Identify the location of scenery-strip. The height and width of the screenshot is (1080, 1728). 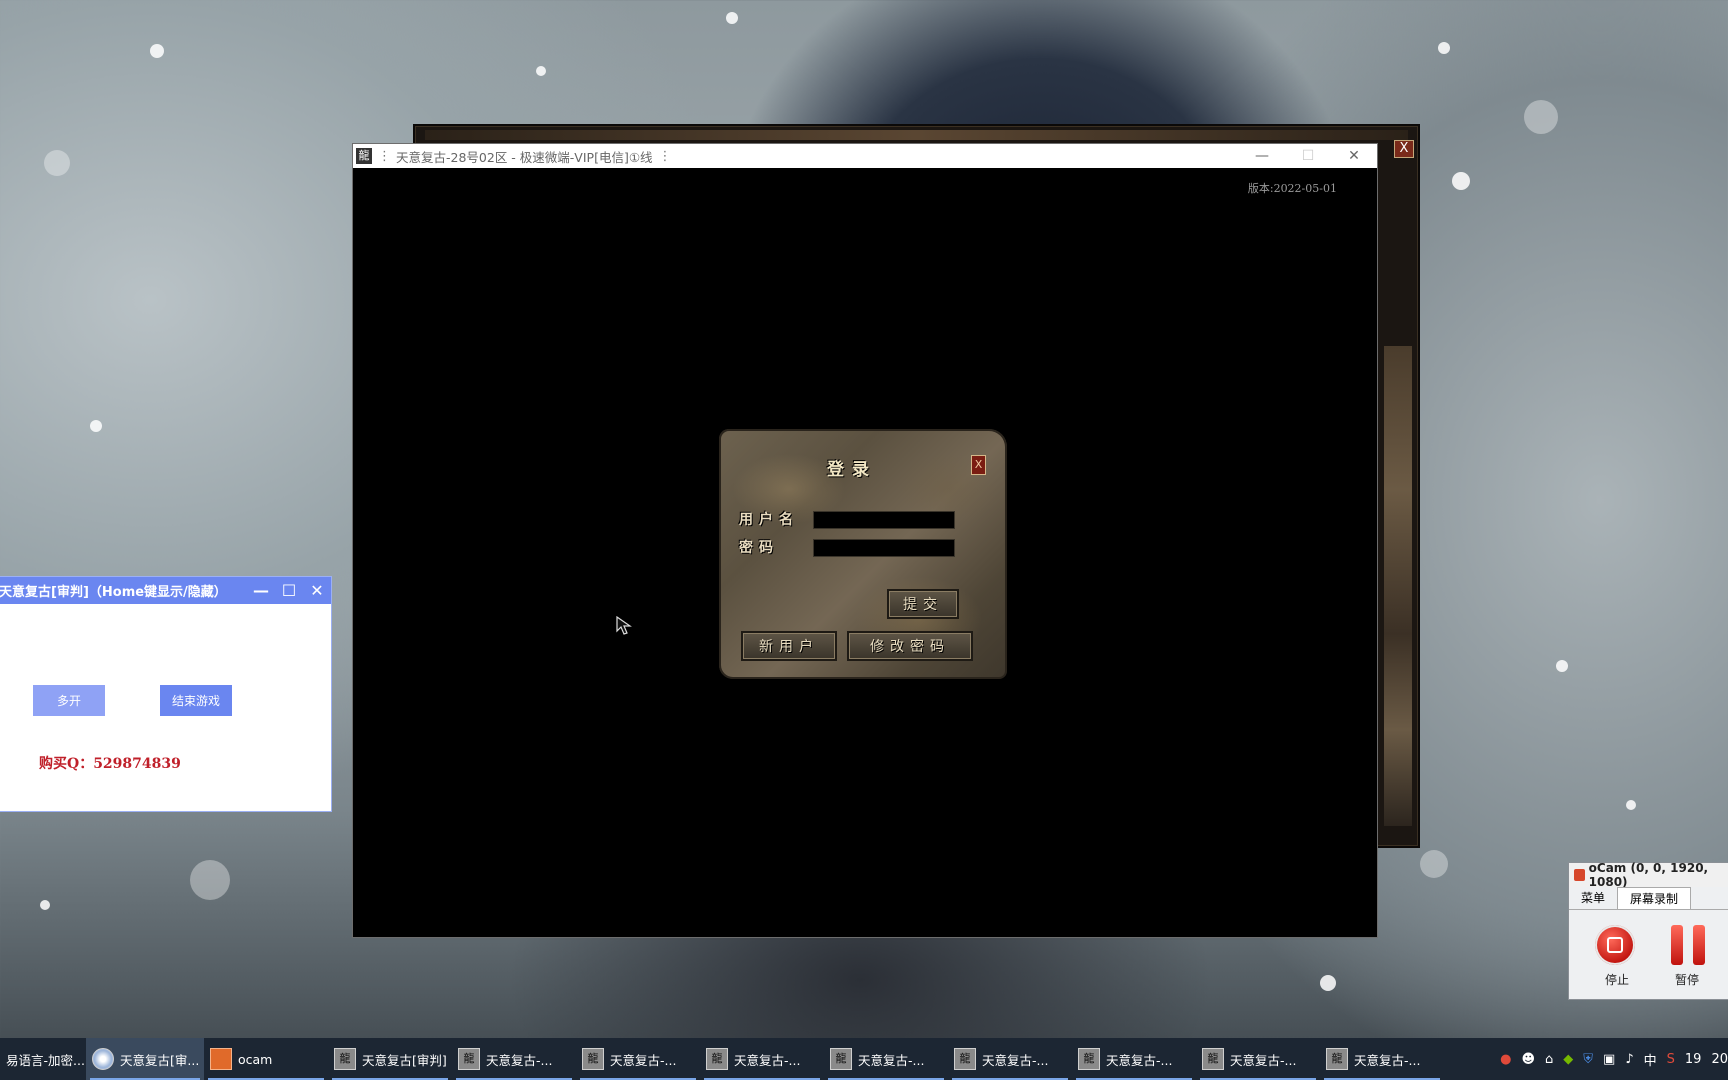
(1398, 586).